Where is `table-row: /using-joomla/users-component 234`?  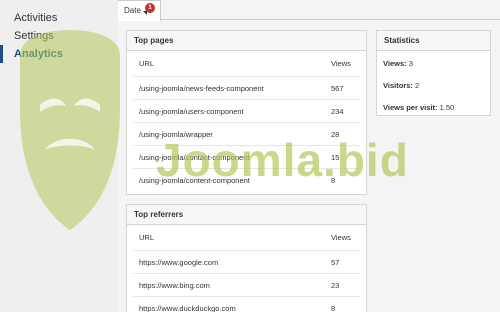
table-row: /using-joomla/users-component 234 is located at coordinates (246, 111).